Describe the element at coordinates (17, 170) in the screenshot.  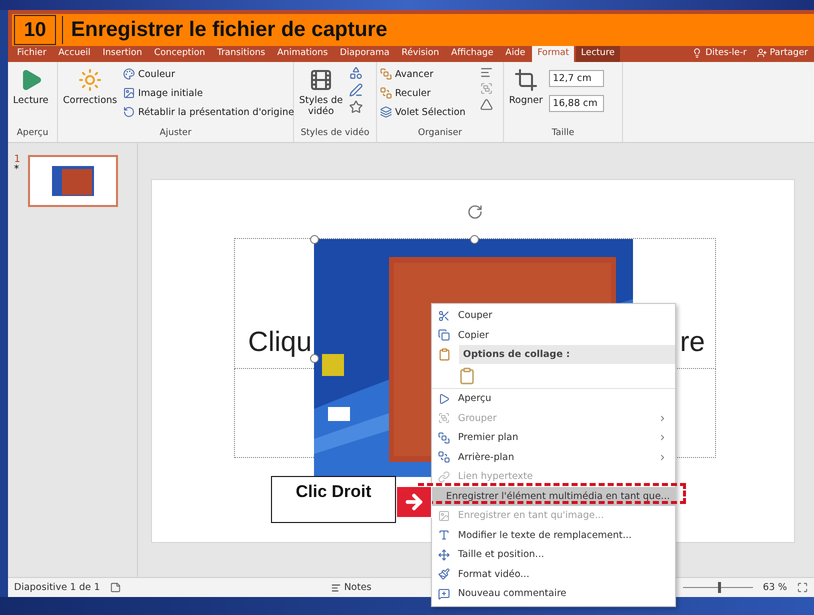
I see `transition-mark: *` at that location.